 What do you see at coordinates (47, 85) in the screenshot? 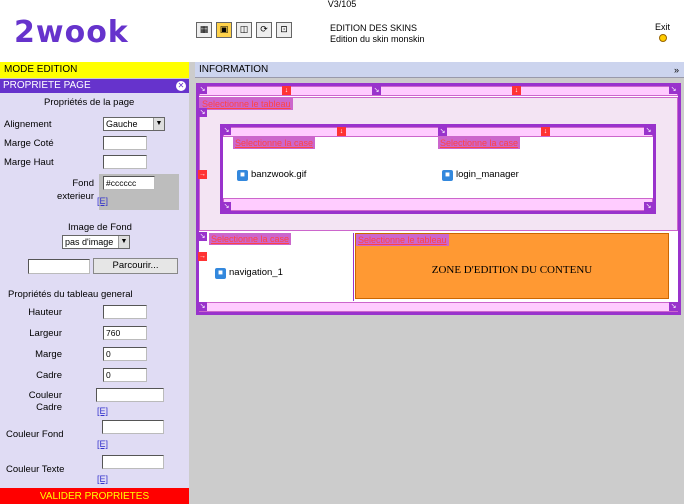
I see `panel-title-label: PROPRIETE PAGE` at bounding box center [47, 85].